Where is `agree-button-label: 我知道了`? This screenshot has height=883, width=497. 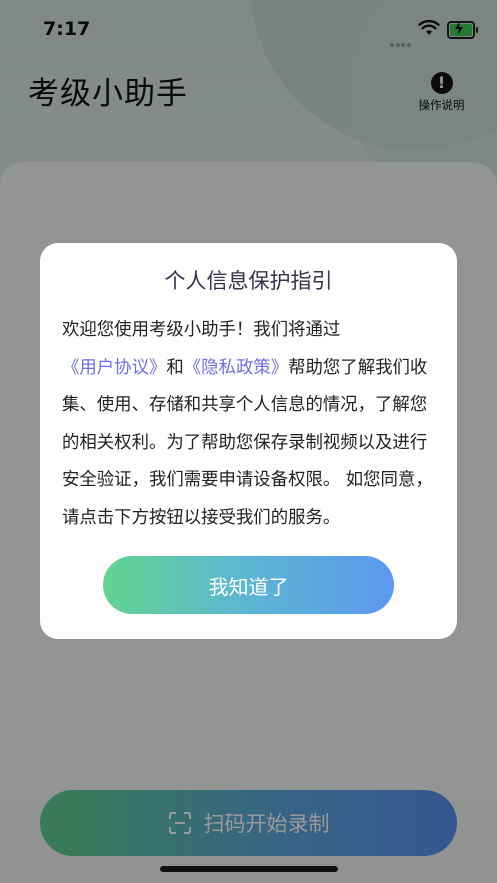
agree-button-label: 我知道了 is located at coordinates (248, 586).